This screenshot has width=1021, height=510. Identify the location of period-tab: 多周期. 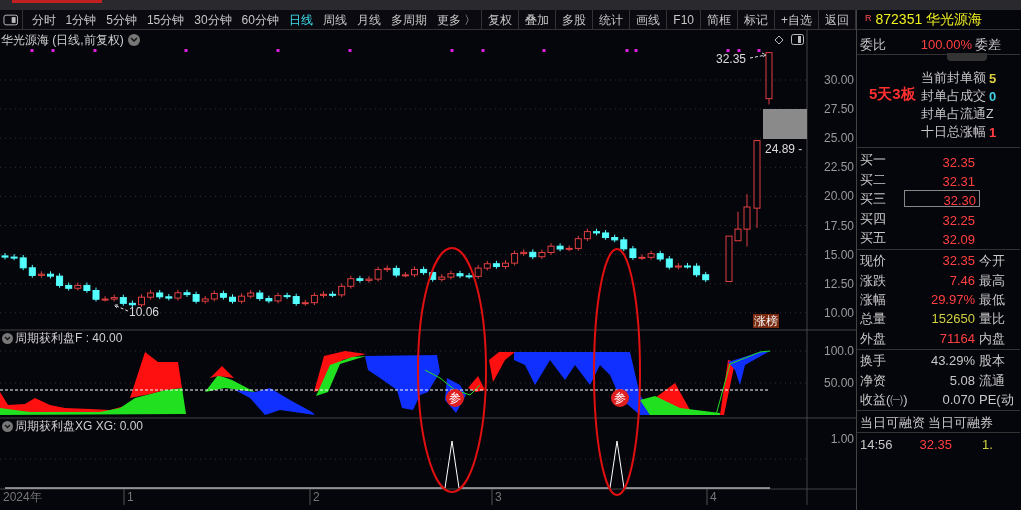
(408, 19).